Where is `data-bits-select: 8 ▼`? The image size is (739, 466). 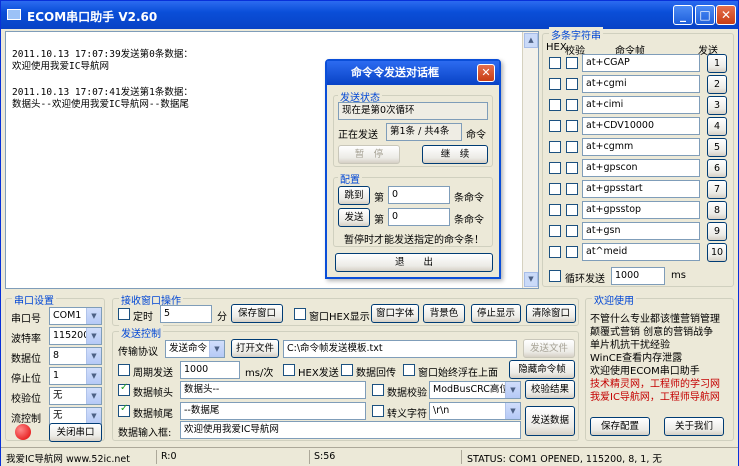
data-bits-select: 8 ▼ is located at coordinates (75, 356).